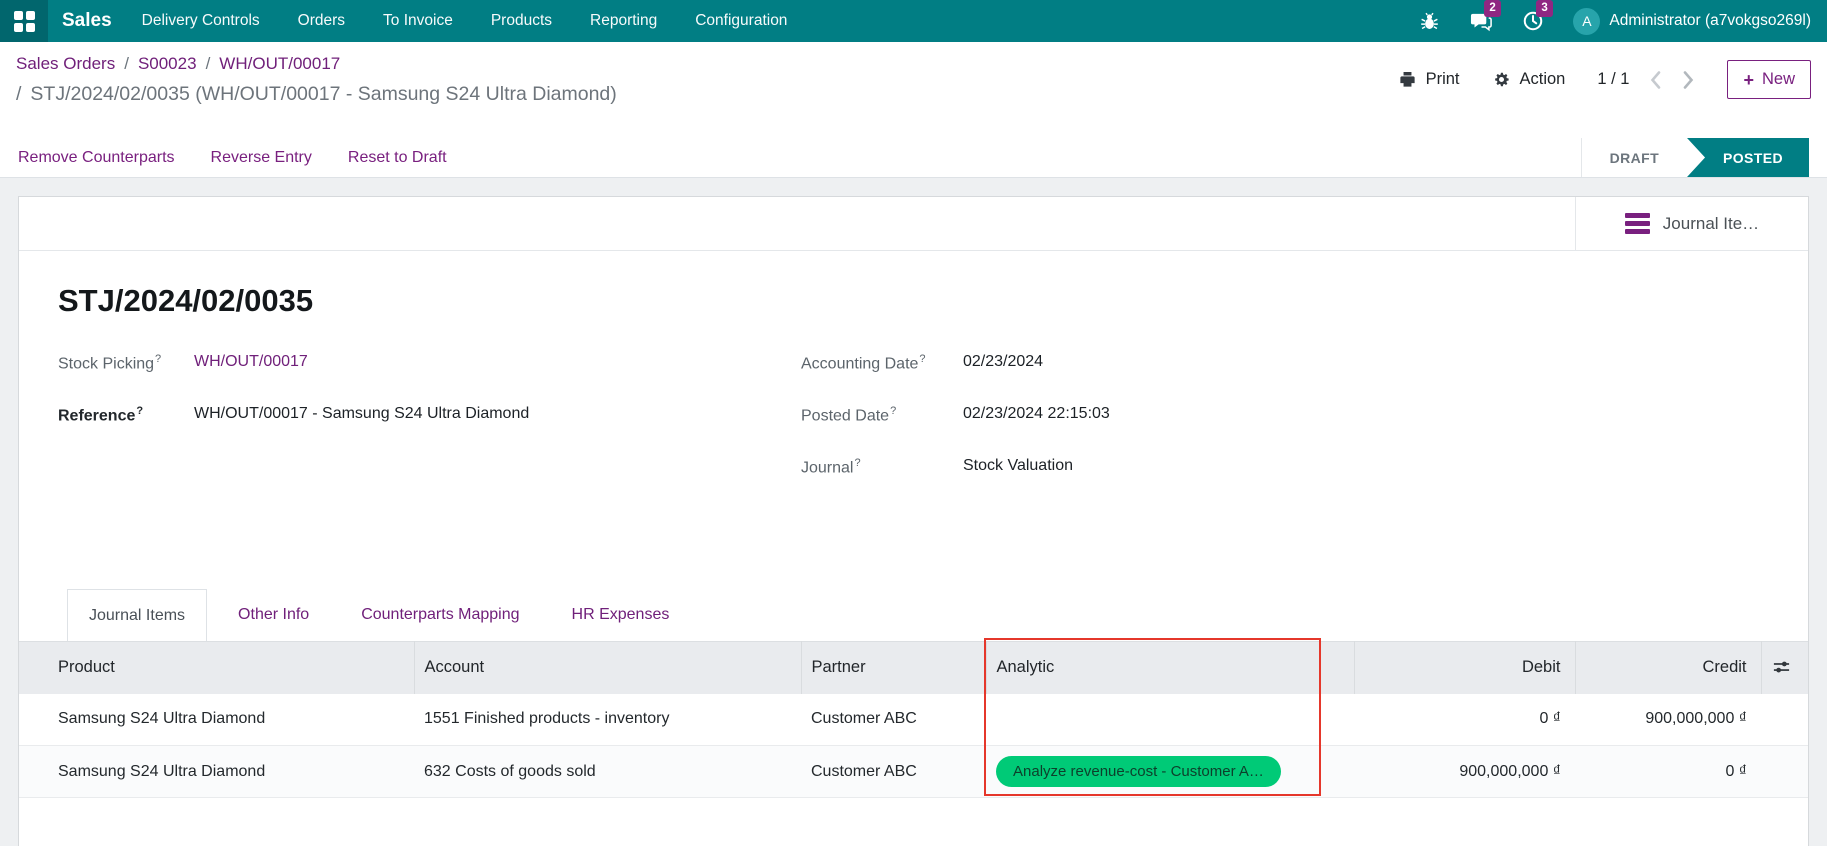 Image resolution: width=1827 pixels, height=846 pixels. Describe the element at coordinates (96, 158) in the screenshot. I see `remove-counterparts-button: Remove Counterparts` at that location.